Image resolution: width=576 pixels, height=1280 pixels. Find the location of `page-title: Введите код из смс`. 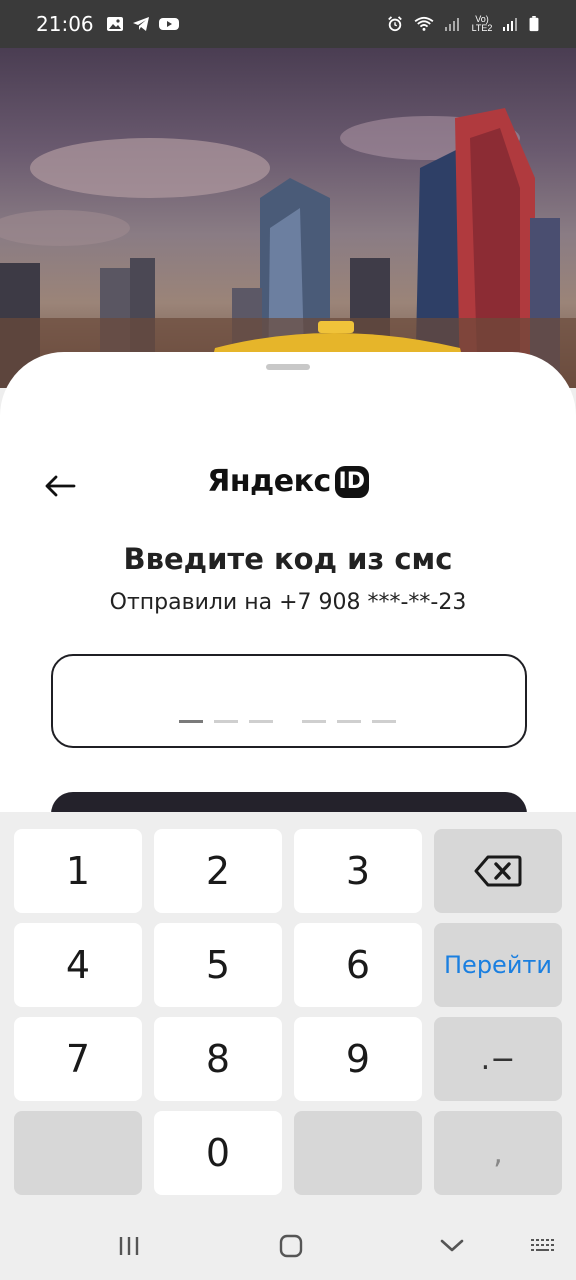

page-title: Введите код из смс is located at coordinates (288, 559).